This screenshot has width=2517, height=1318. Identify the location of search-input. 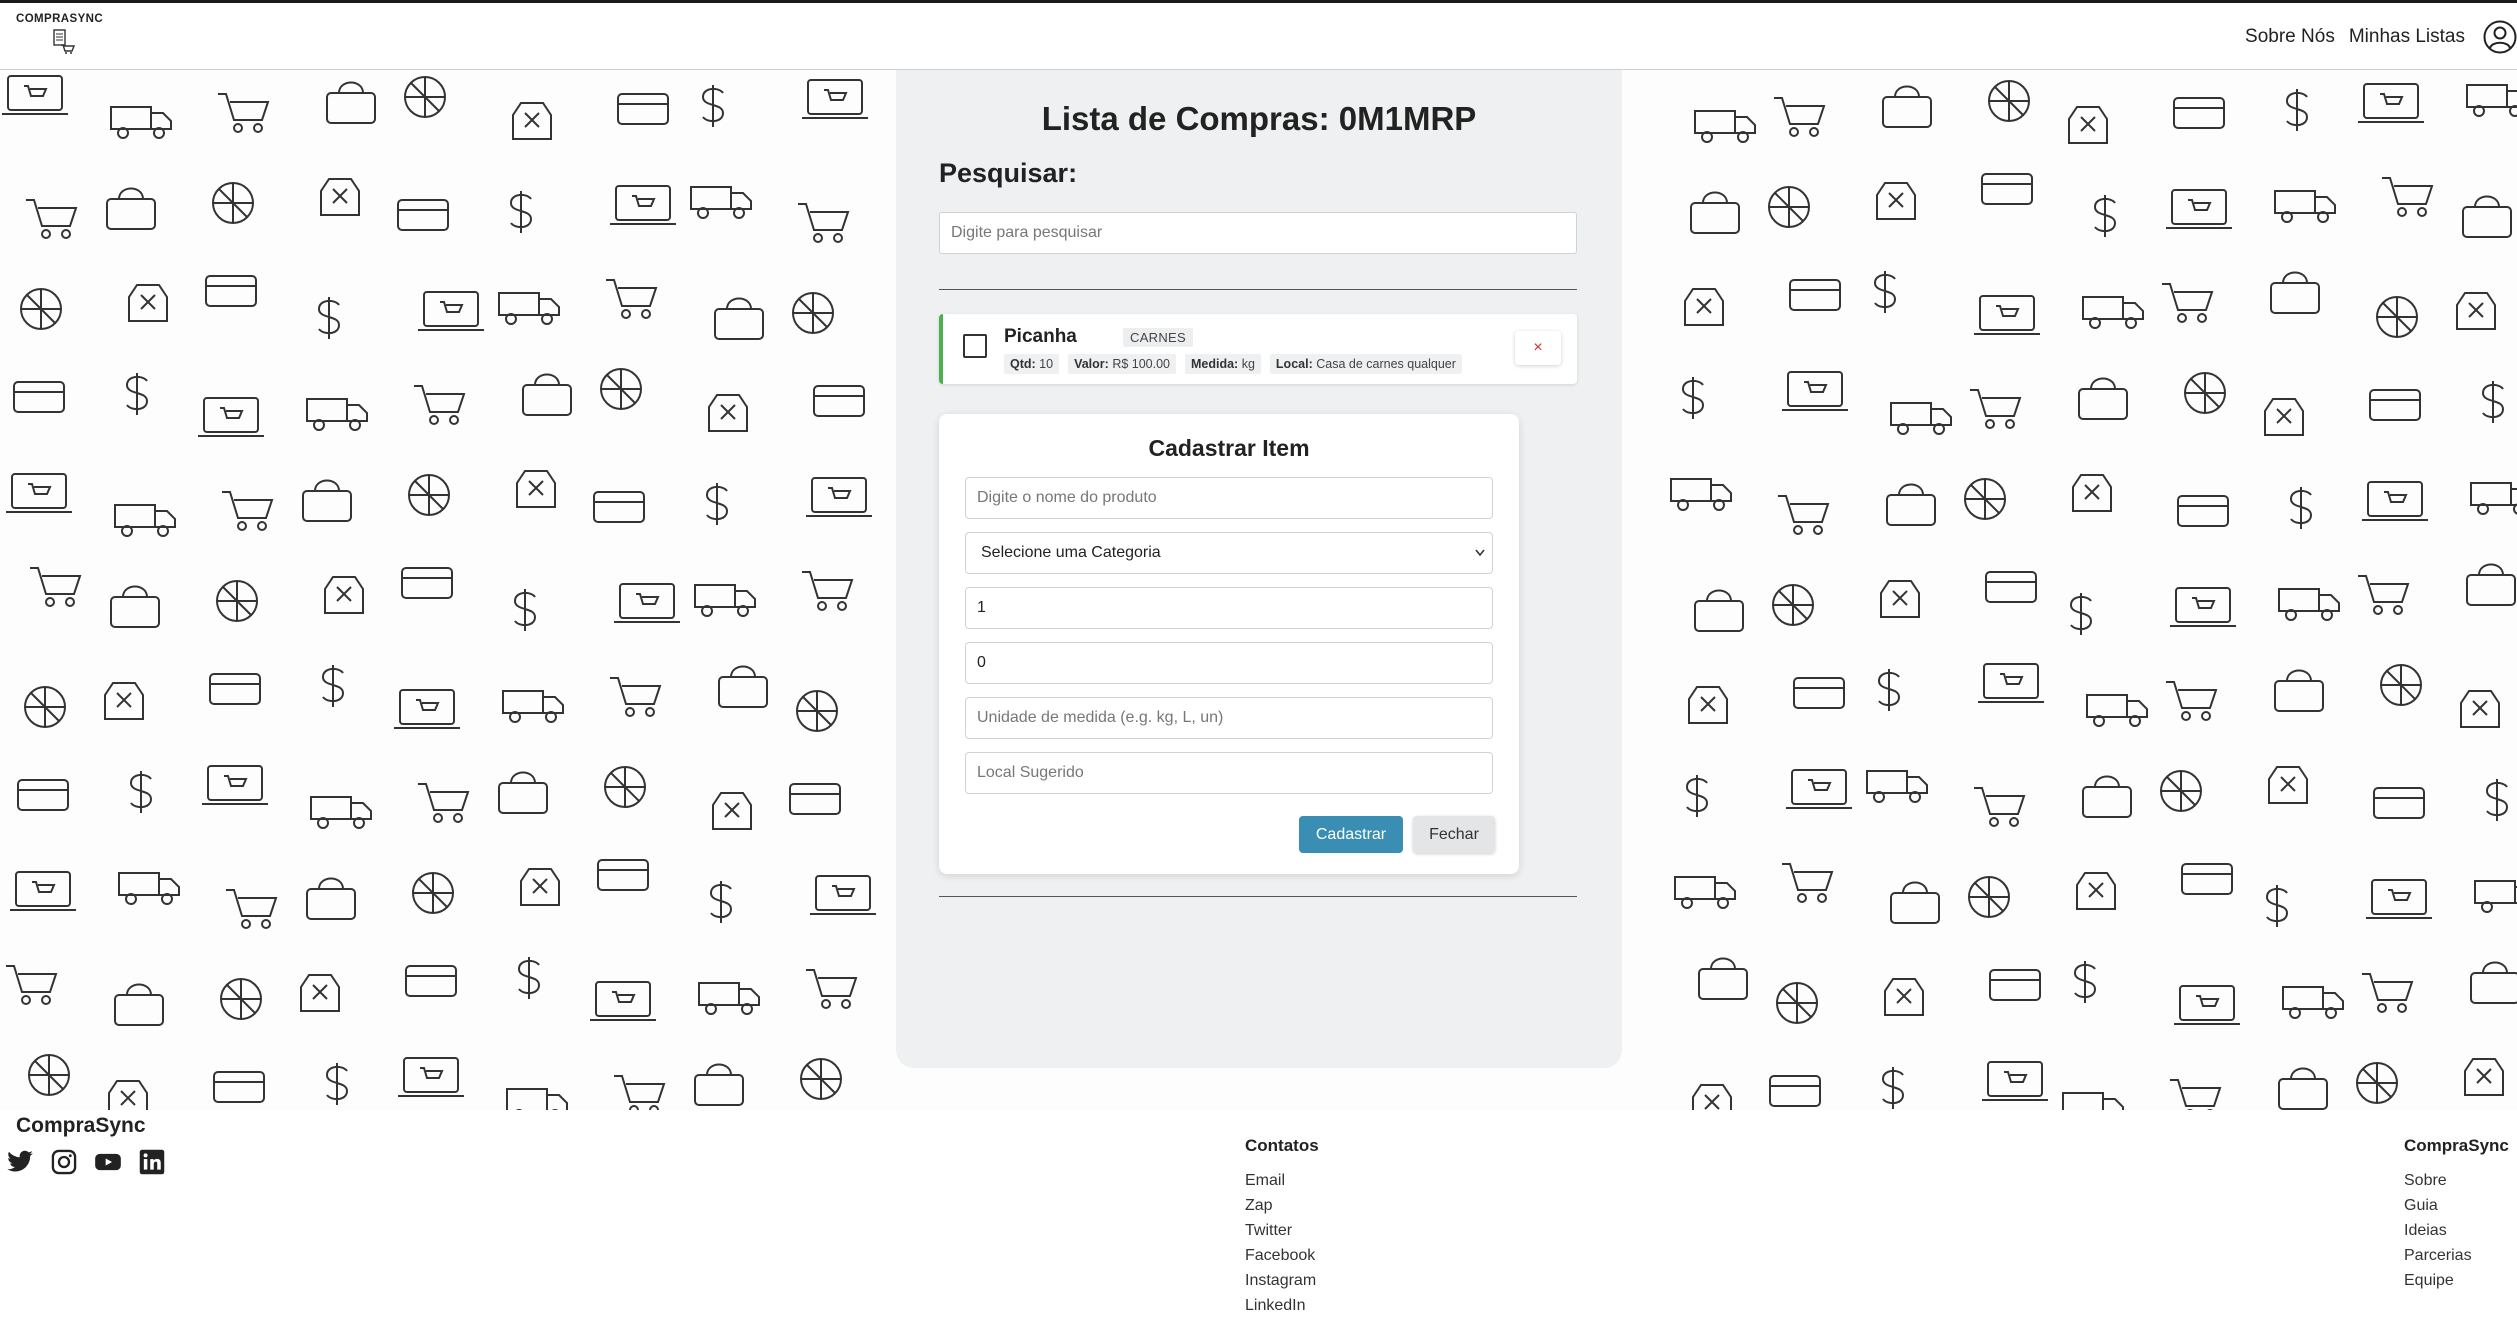
(1258, 233).